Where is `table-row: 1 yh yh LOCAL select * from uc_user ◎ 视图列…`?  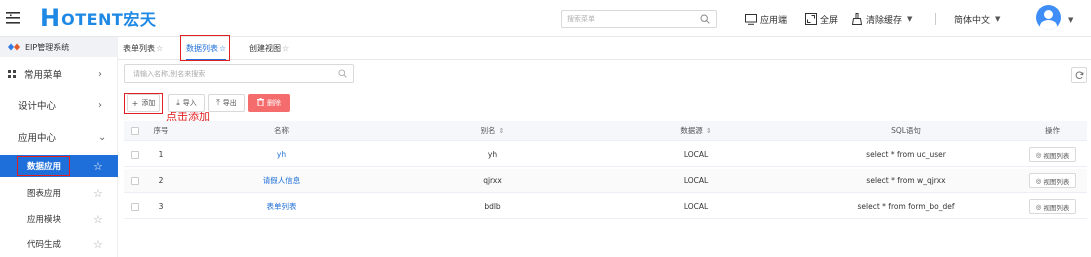
table-row: 1 yh yh LOCAL select * from uc_user ◎ 视图列… is located at coordinates (605, 155).